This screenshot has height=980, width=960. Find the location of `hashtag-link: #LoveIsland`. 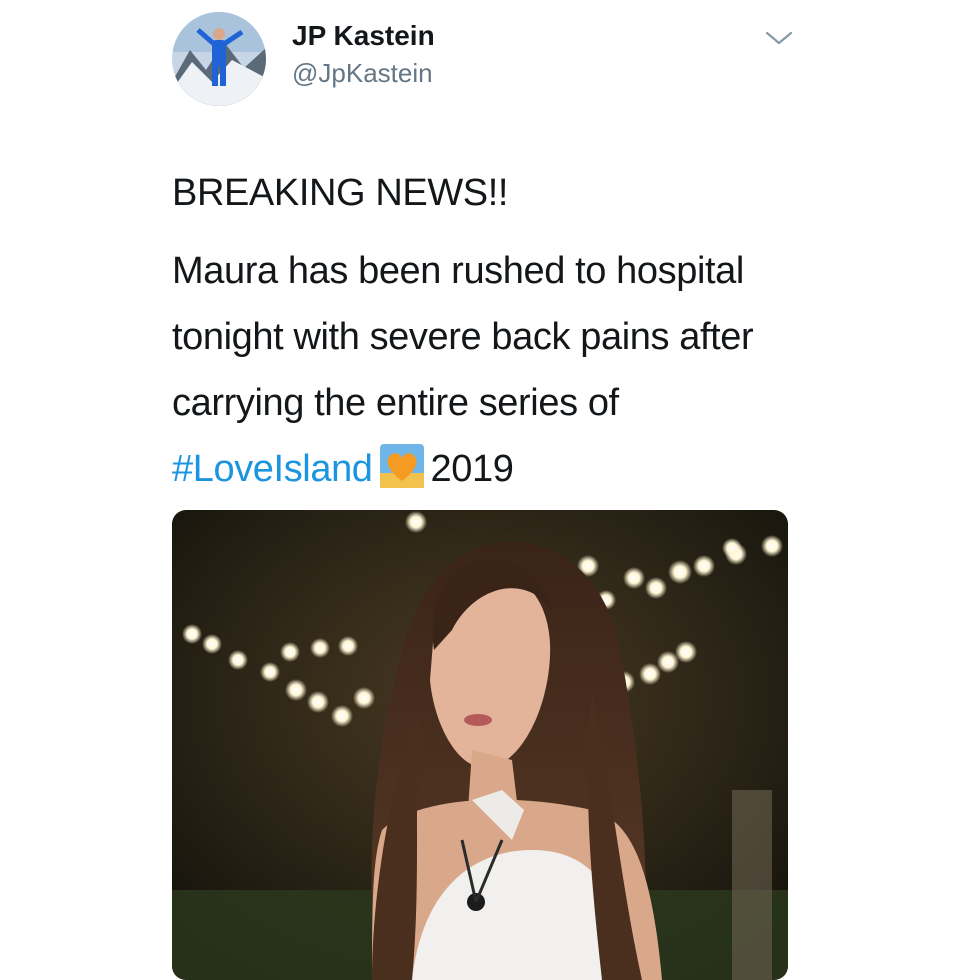

hashtag-link: #LoveIsland is located at coordinates (272, 469).